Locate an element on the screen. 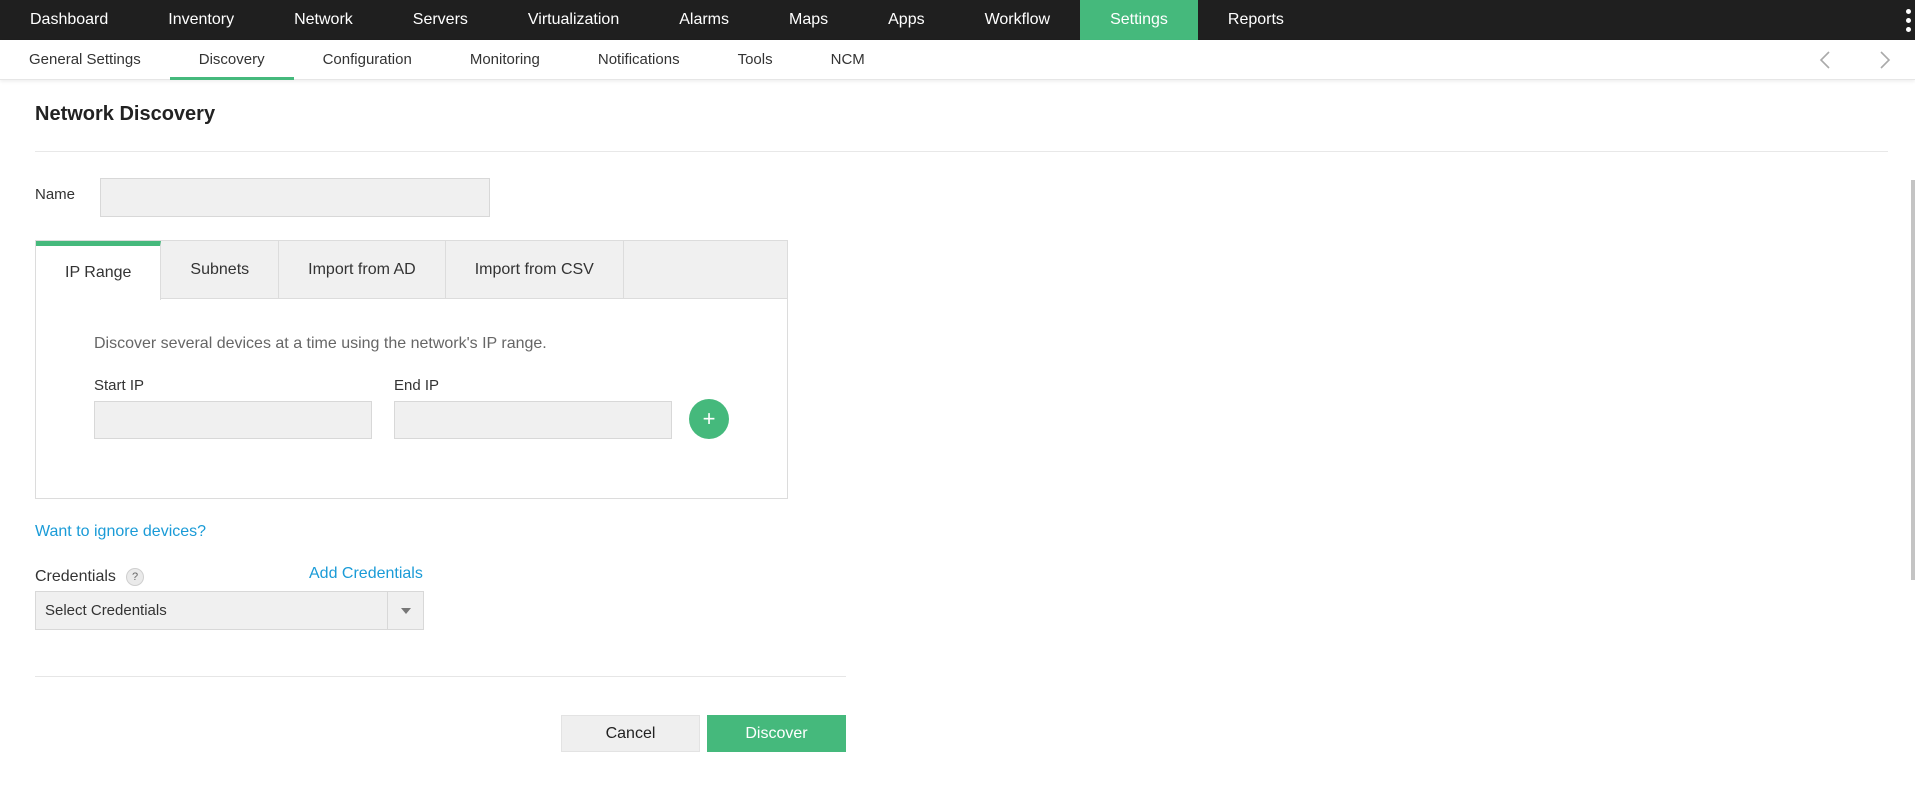  topnav-reports: Reports is located at coordinates (1256, 20).